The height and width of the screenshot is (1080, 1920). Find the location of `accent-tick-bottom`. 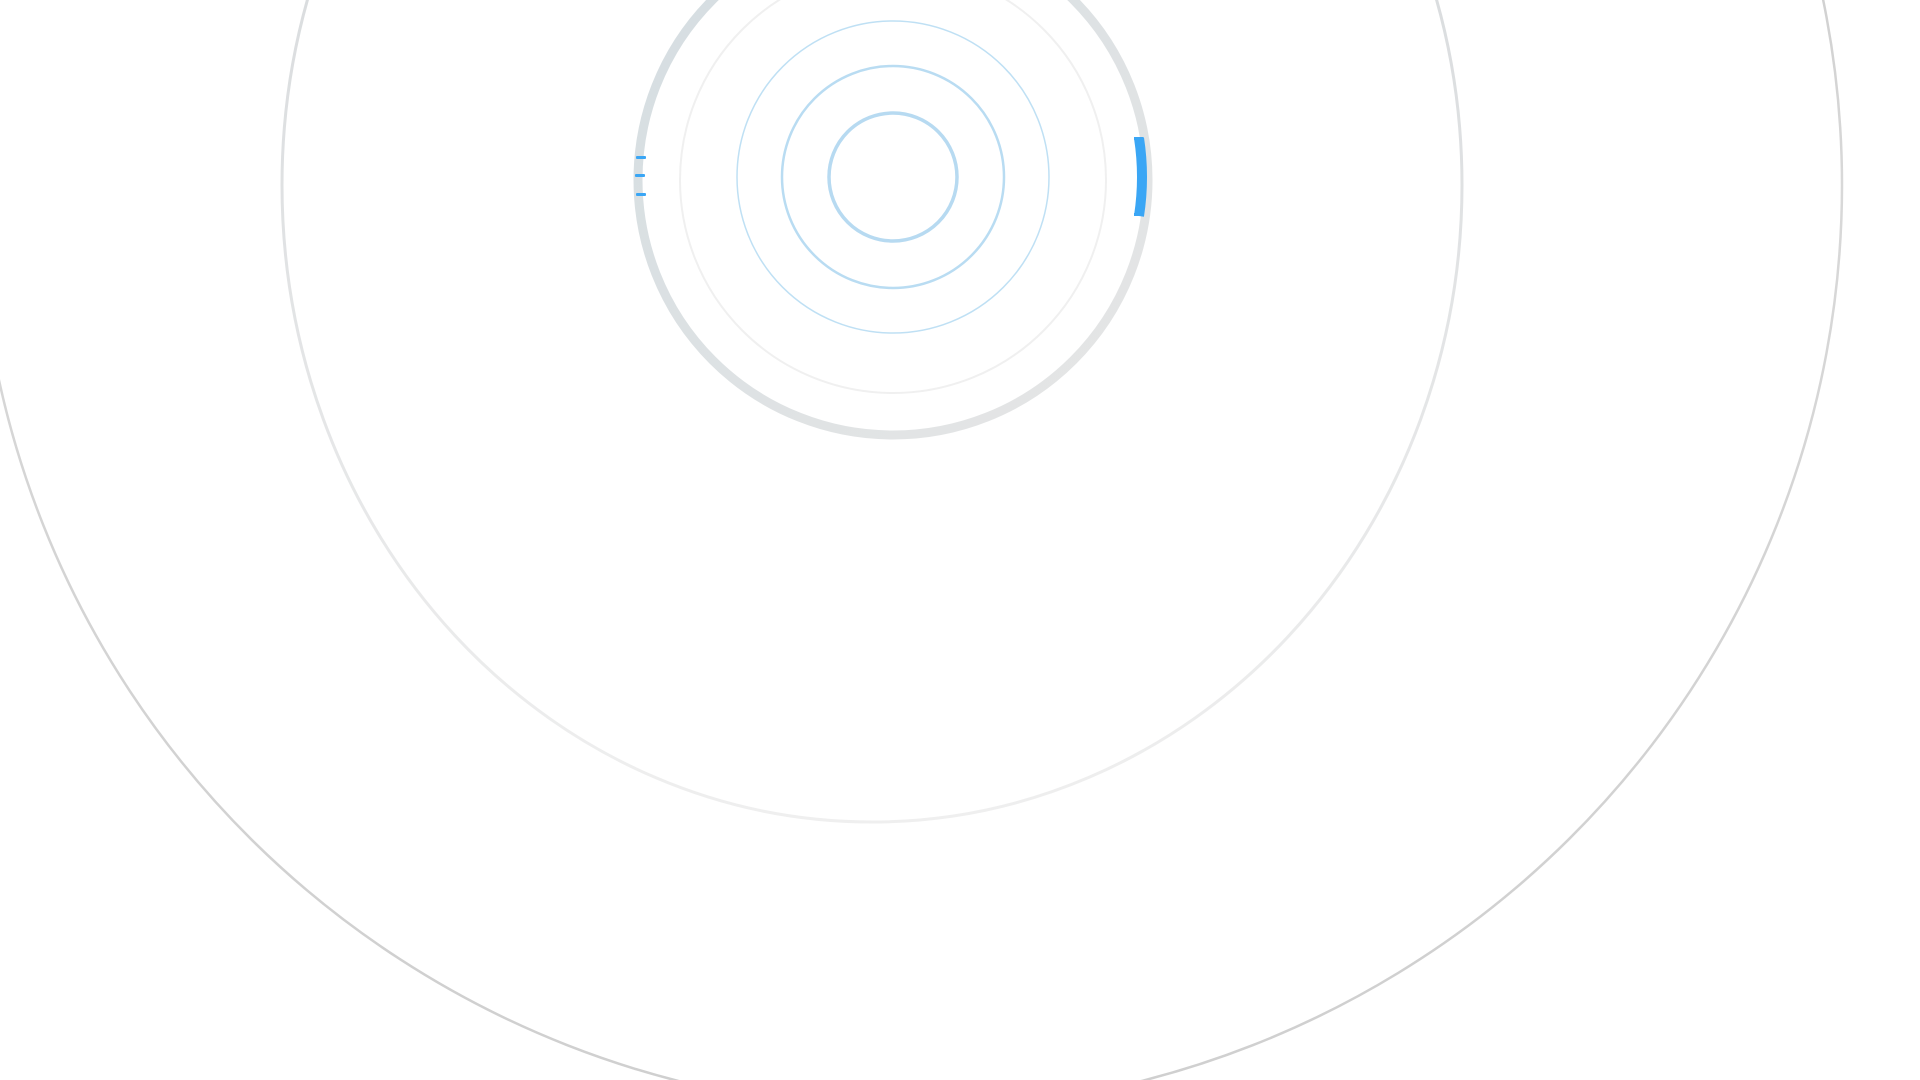

accent-tick-bottom is located at coordinates (1138, 214).